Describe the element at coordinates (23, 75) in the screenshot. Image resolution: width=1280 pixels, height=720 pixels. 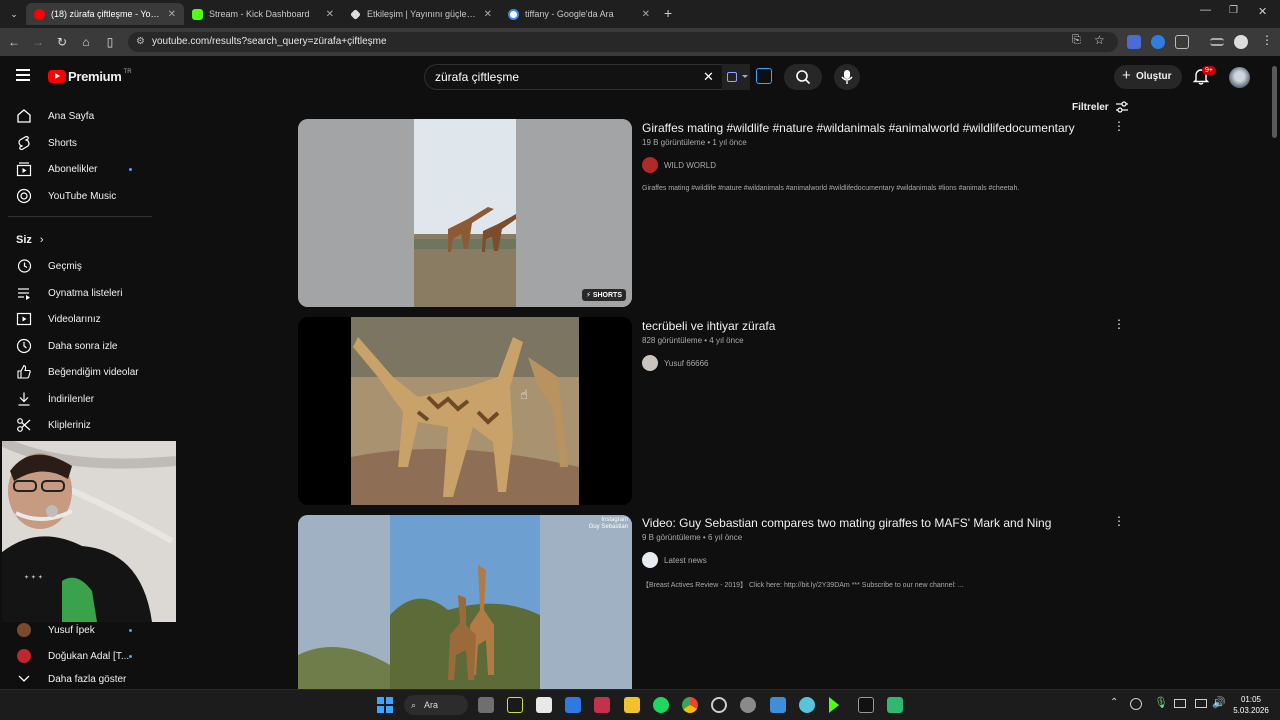
I see `hamburger-menu-icon` at that location.